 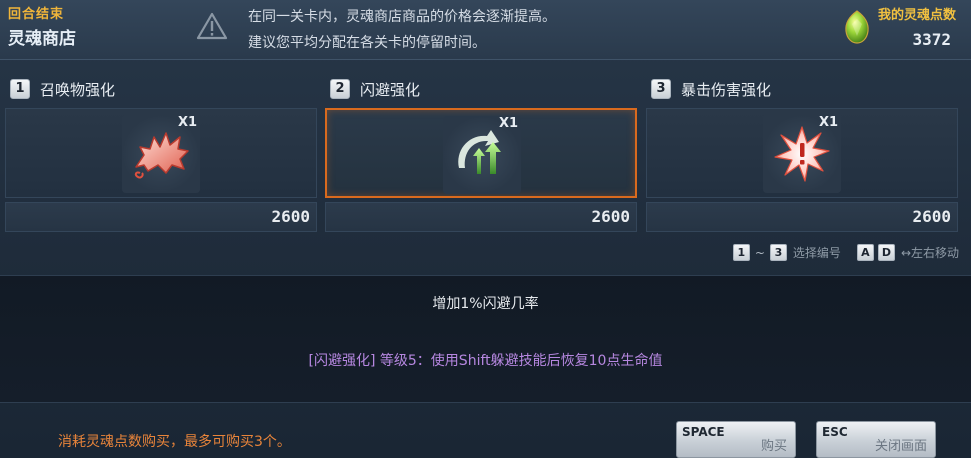 I want to click on item-name: 闪避强化, so click(x=390, y=89).